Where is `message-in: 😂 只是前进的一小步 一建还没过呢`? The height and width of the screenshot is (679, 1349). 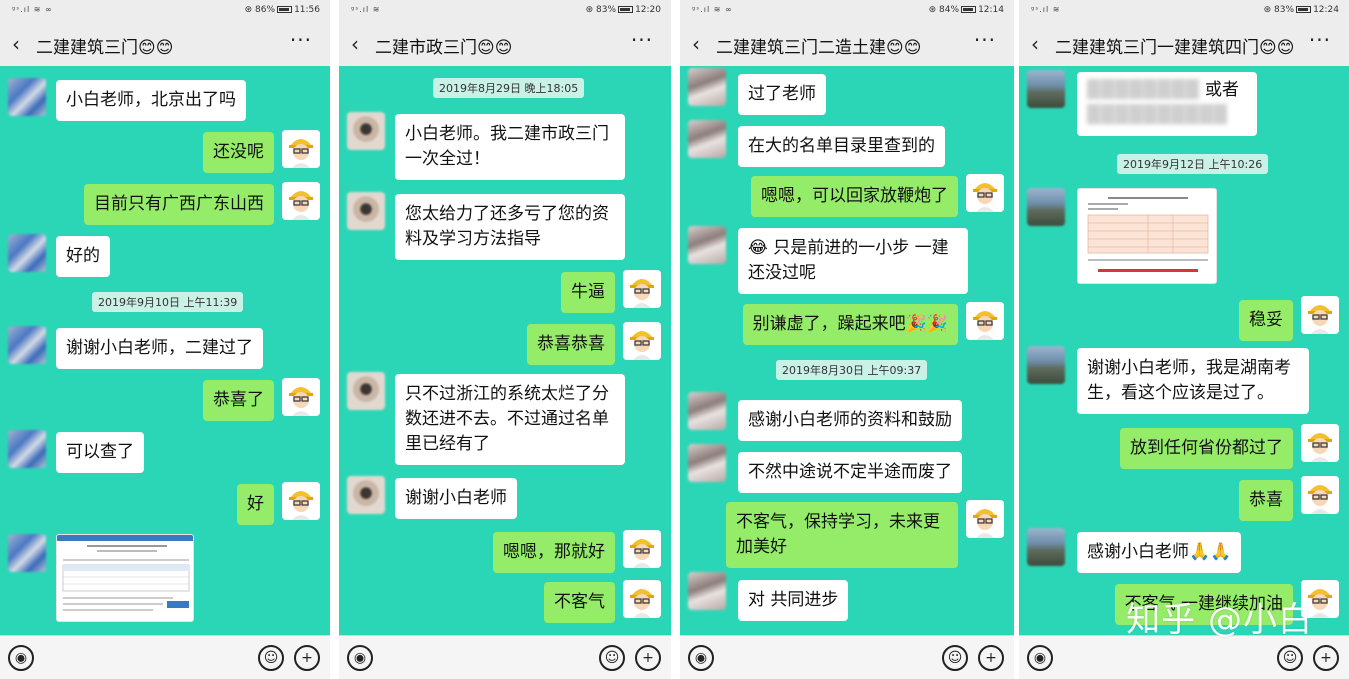 message-in: 😂 只是前进的一小步 一建还没过呢 is located at coordinates (853, 261).